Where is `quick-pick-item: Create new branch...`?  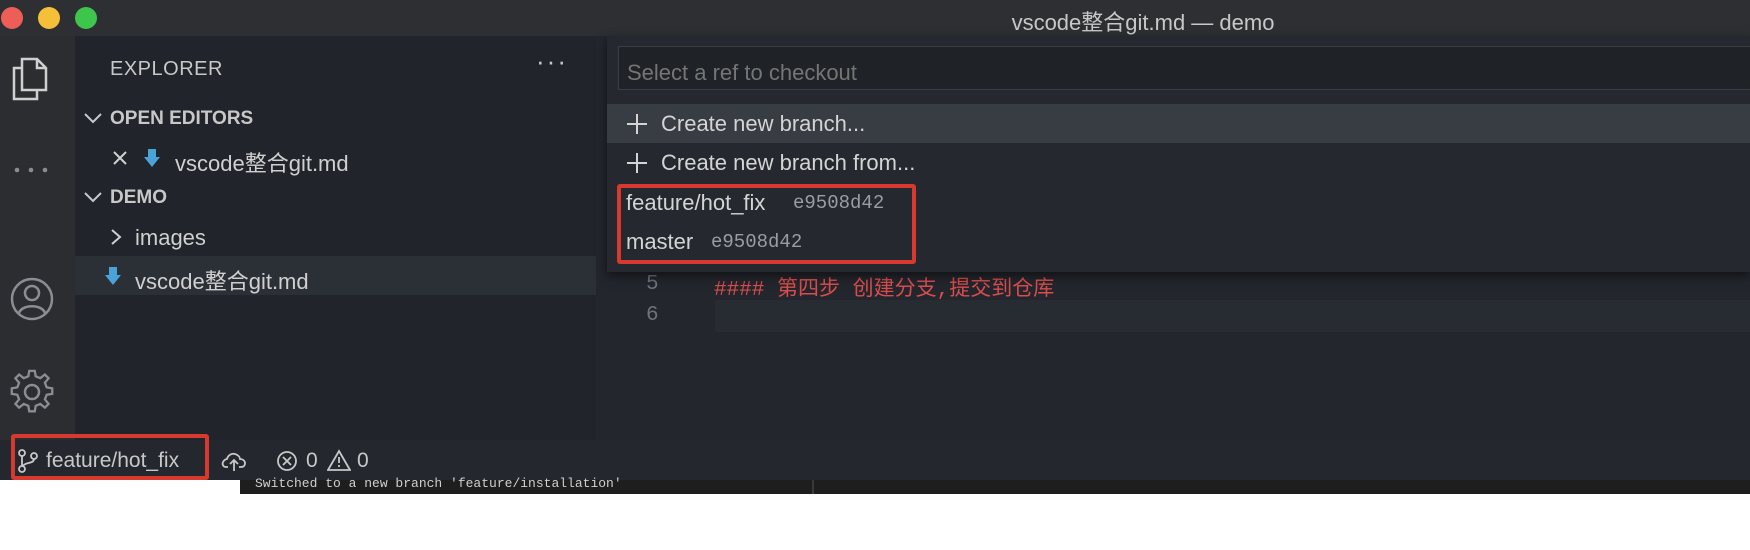 quick-pick-item: Create new branch... is located at coordinates (1178, 123).